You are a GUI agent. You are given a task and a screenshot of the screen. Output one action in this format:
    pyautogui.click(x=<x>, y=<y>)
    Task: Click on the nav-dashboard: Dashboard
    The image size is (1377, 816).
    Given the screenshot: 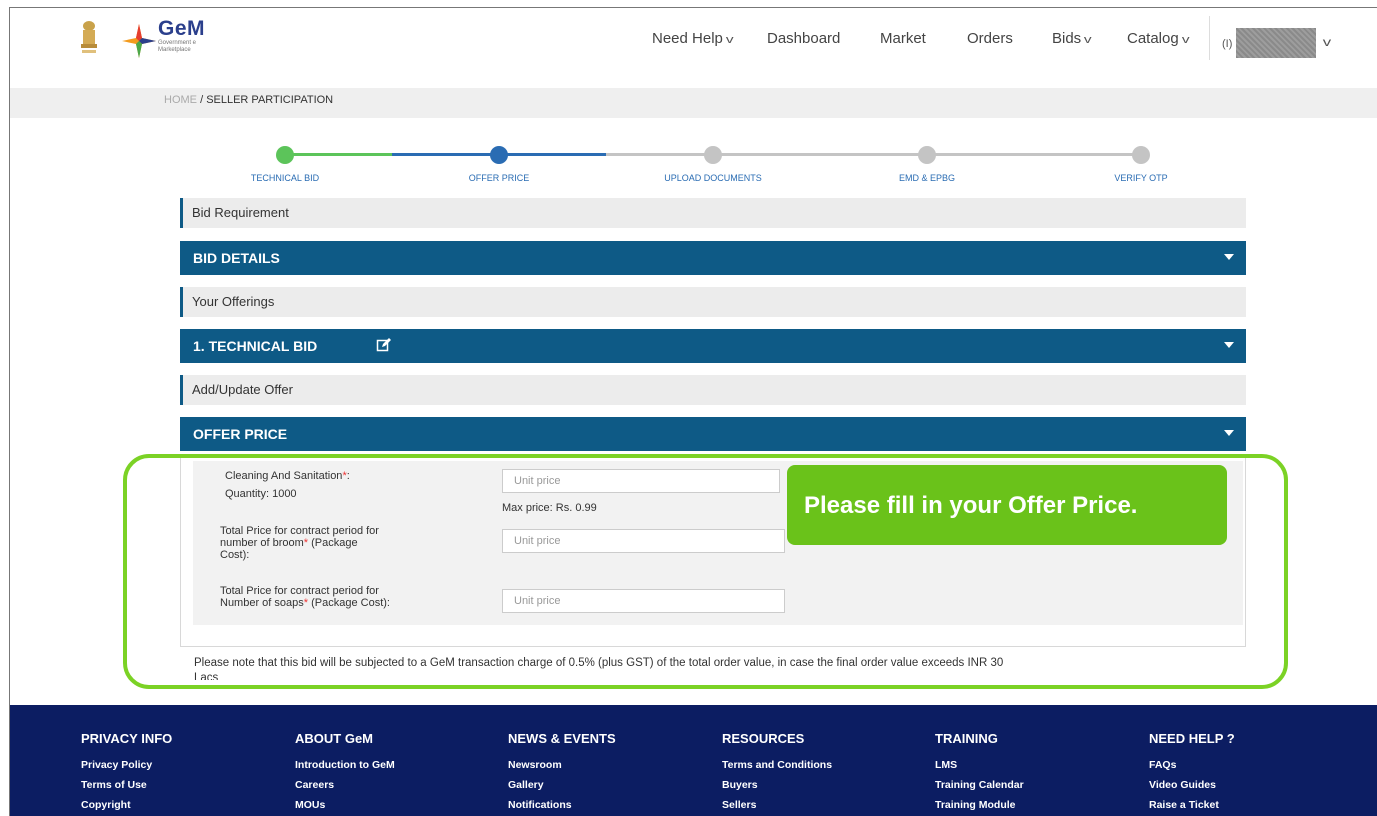 What is the action you would take?
    pyautogui.click(x=803, y=38)
    